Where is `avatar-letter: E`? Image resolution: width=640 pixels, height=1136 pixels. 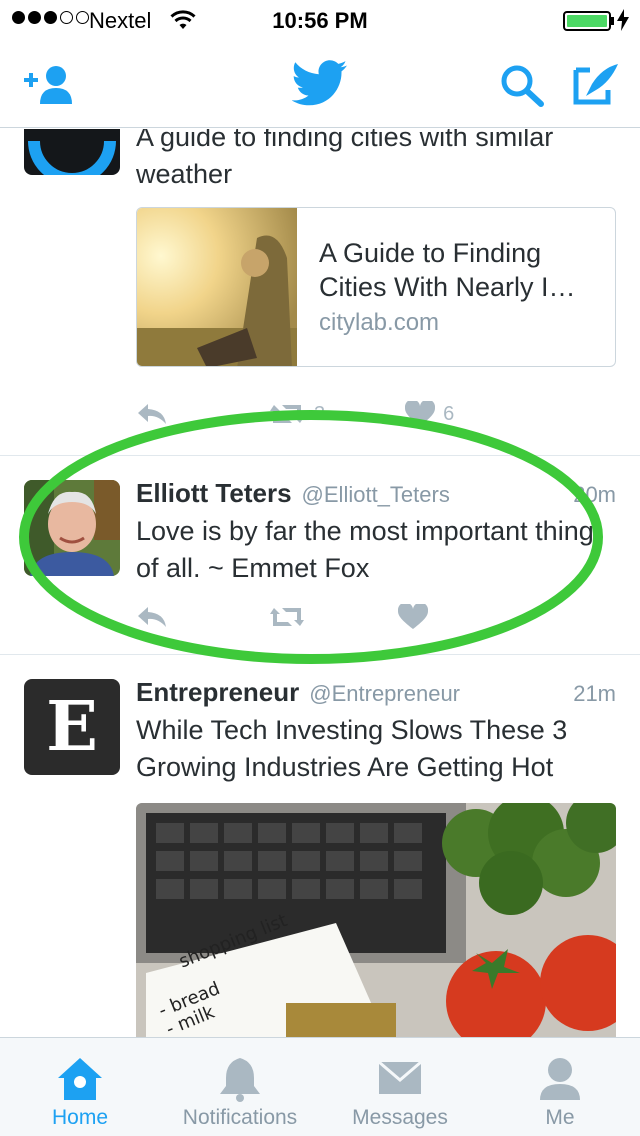 avatar-letter: E is located at coordinates (72, 727).